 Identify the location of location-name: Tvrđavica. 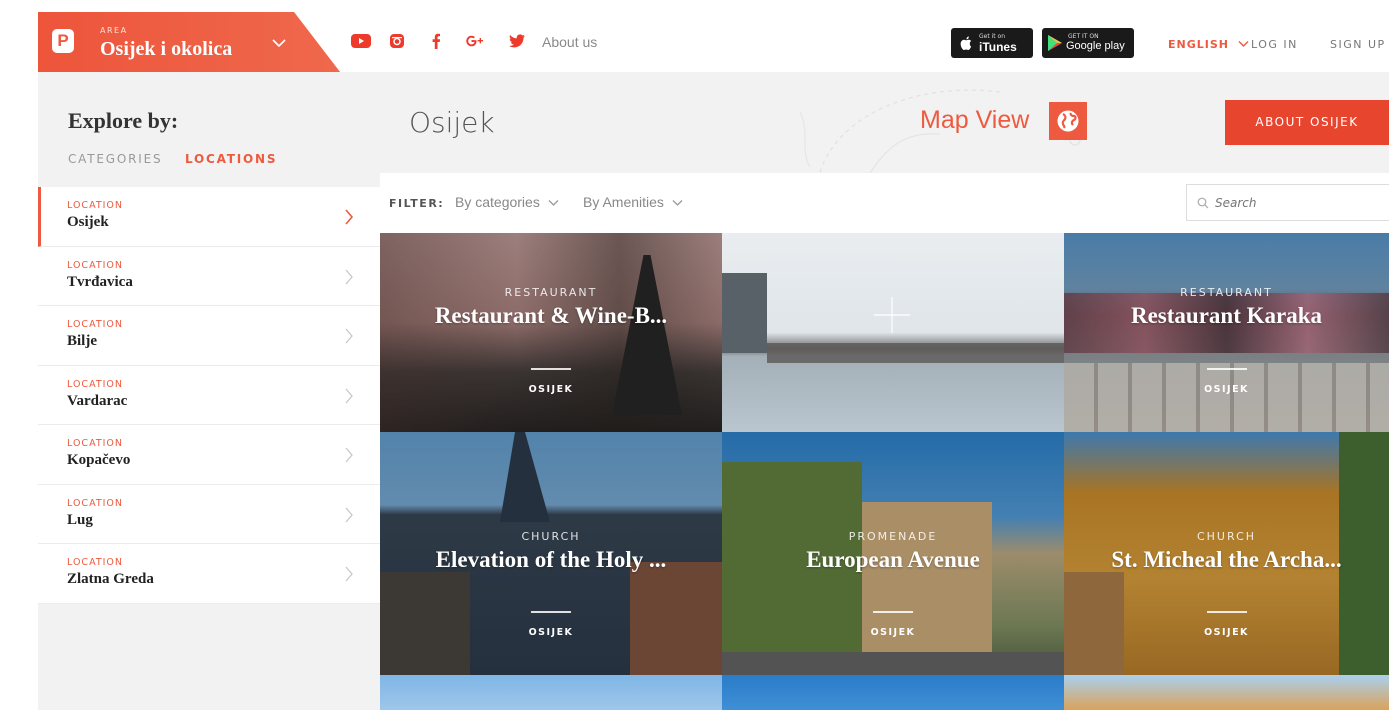
(100, 281).